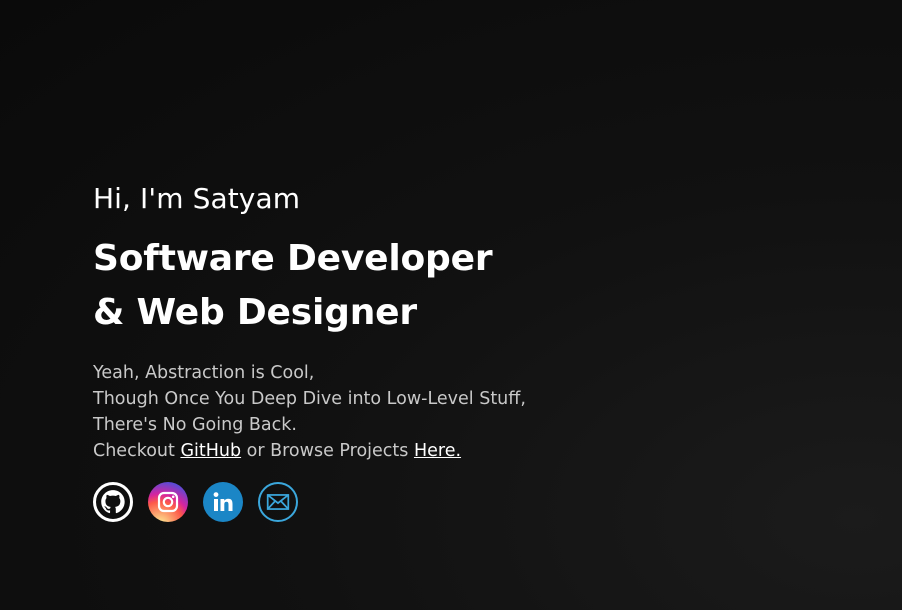  Describe the element at coordinates (327, 451) in the screenshot. I see `bio-middle: or Browse Projects` at that location.